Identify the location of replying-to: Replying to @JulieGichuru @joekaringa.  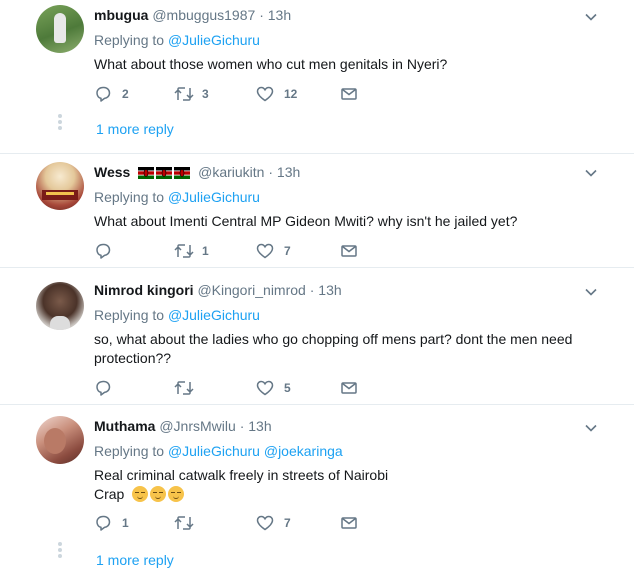
(346, 451).